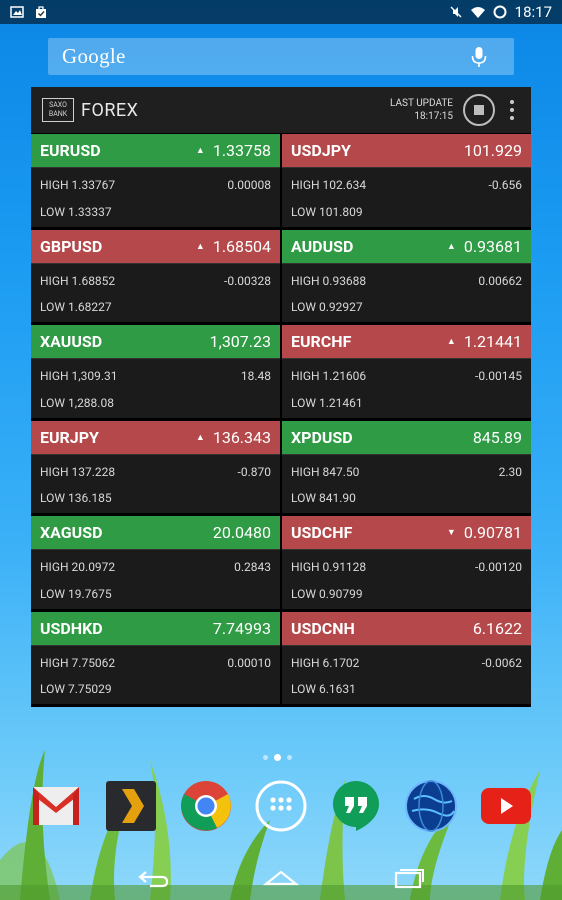  Describe the element at coordinates (71, 532) in the screenshot. I see `currency-pair: XAGUSD` at that location.